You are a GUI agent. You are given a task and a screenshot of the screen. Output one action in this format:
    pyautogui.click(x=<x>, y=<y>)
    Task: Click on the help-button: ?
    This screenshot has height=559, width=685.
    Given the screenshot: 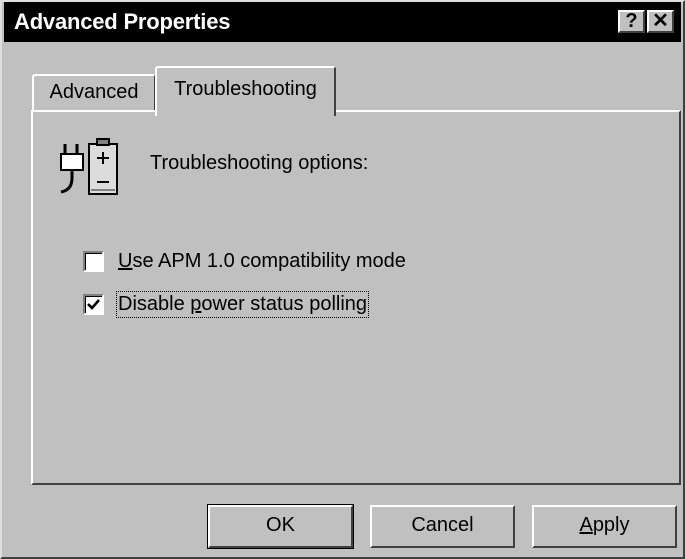 What is the action you would take?
    pyautogui.click(x=631, y=21)
    